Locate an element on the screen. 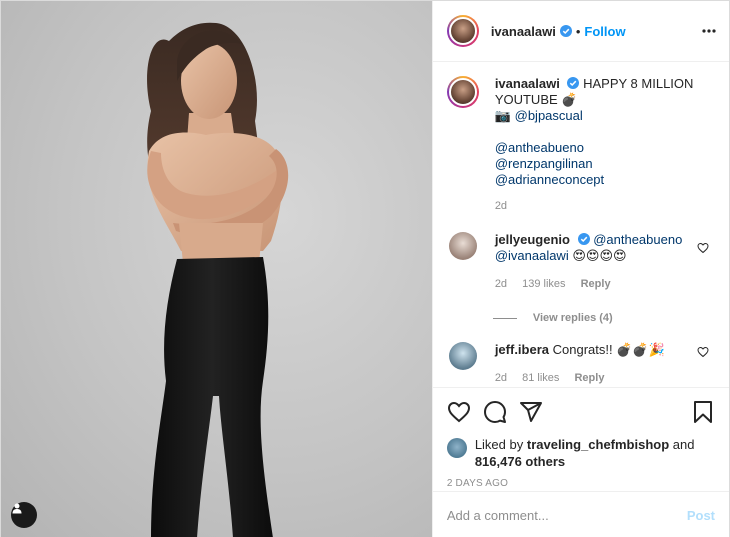 This screenshot has width=730, height=537. comment-meta: 2d 139 likes Reply is located at coordinates (595, 284).